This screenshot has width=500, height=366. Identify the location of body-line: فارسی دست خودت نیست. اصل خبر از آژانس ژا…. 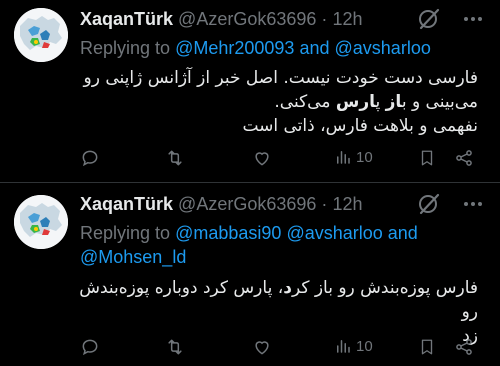
(281, 78).